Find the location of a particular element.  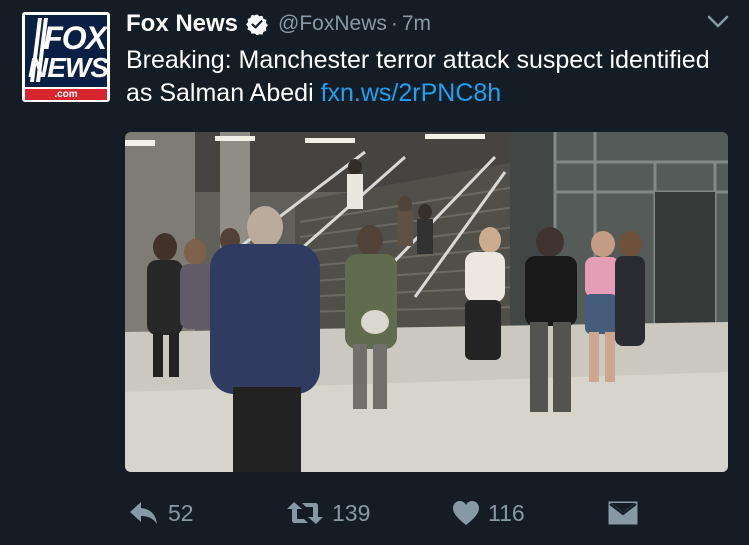

tweet-header: Fox News @FoxNews · 7m is located at coordinates (278, 24).